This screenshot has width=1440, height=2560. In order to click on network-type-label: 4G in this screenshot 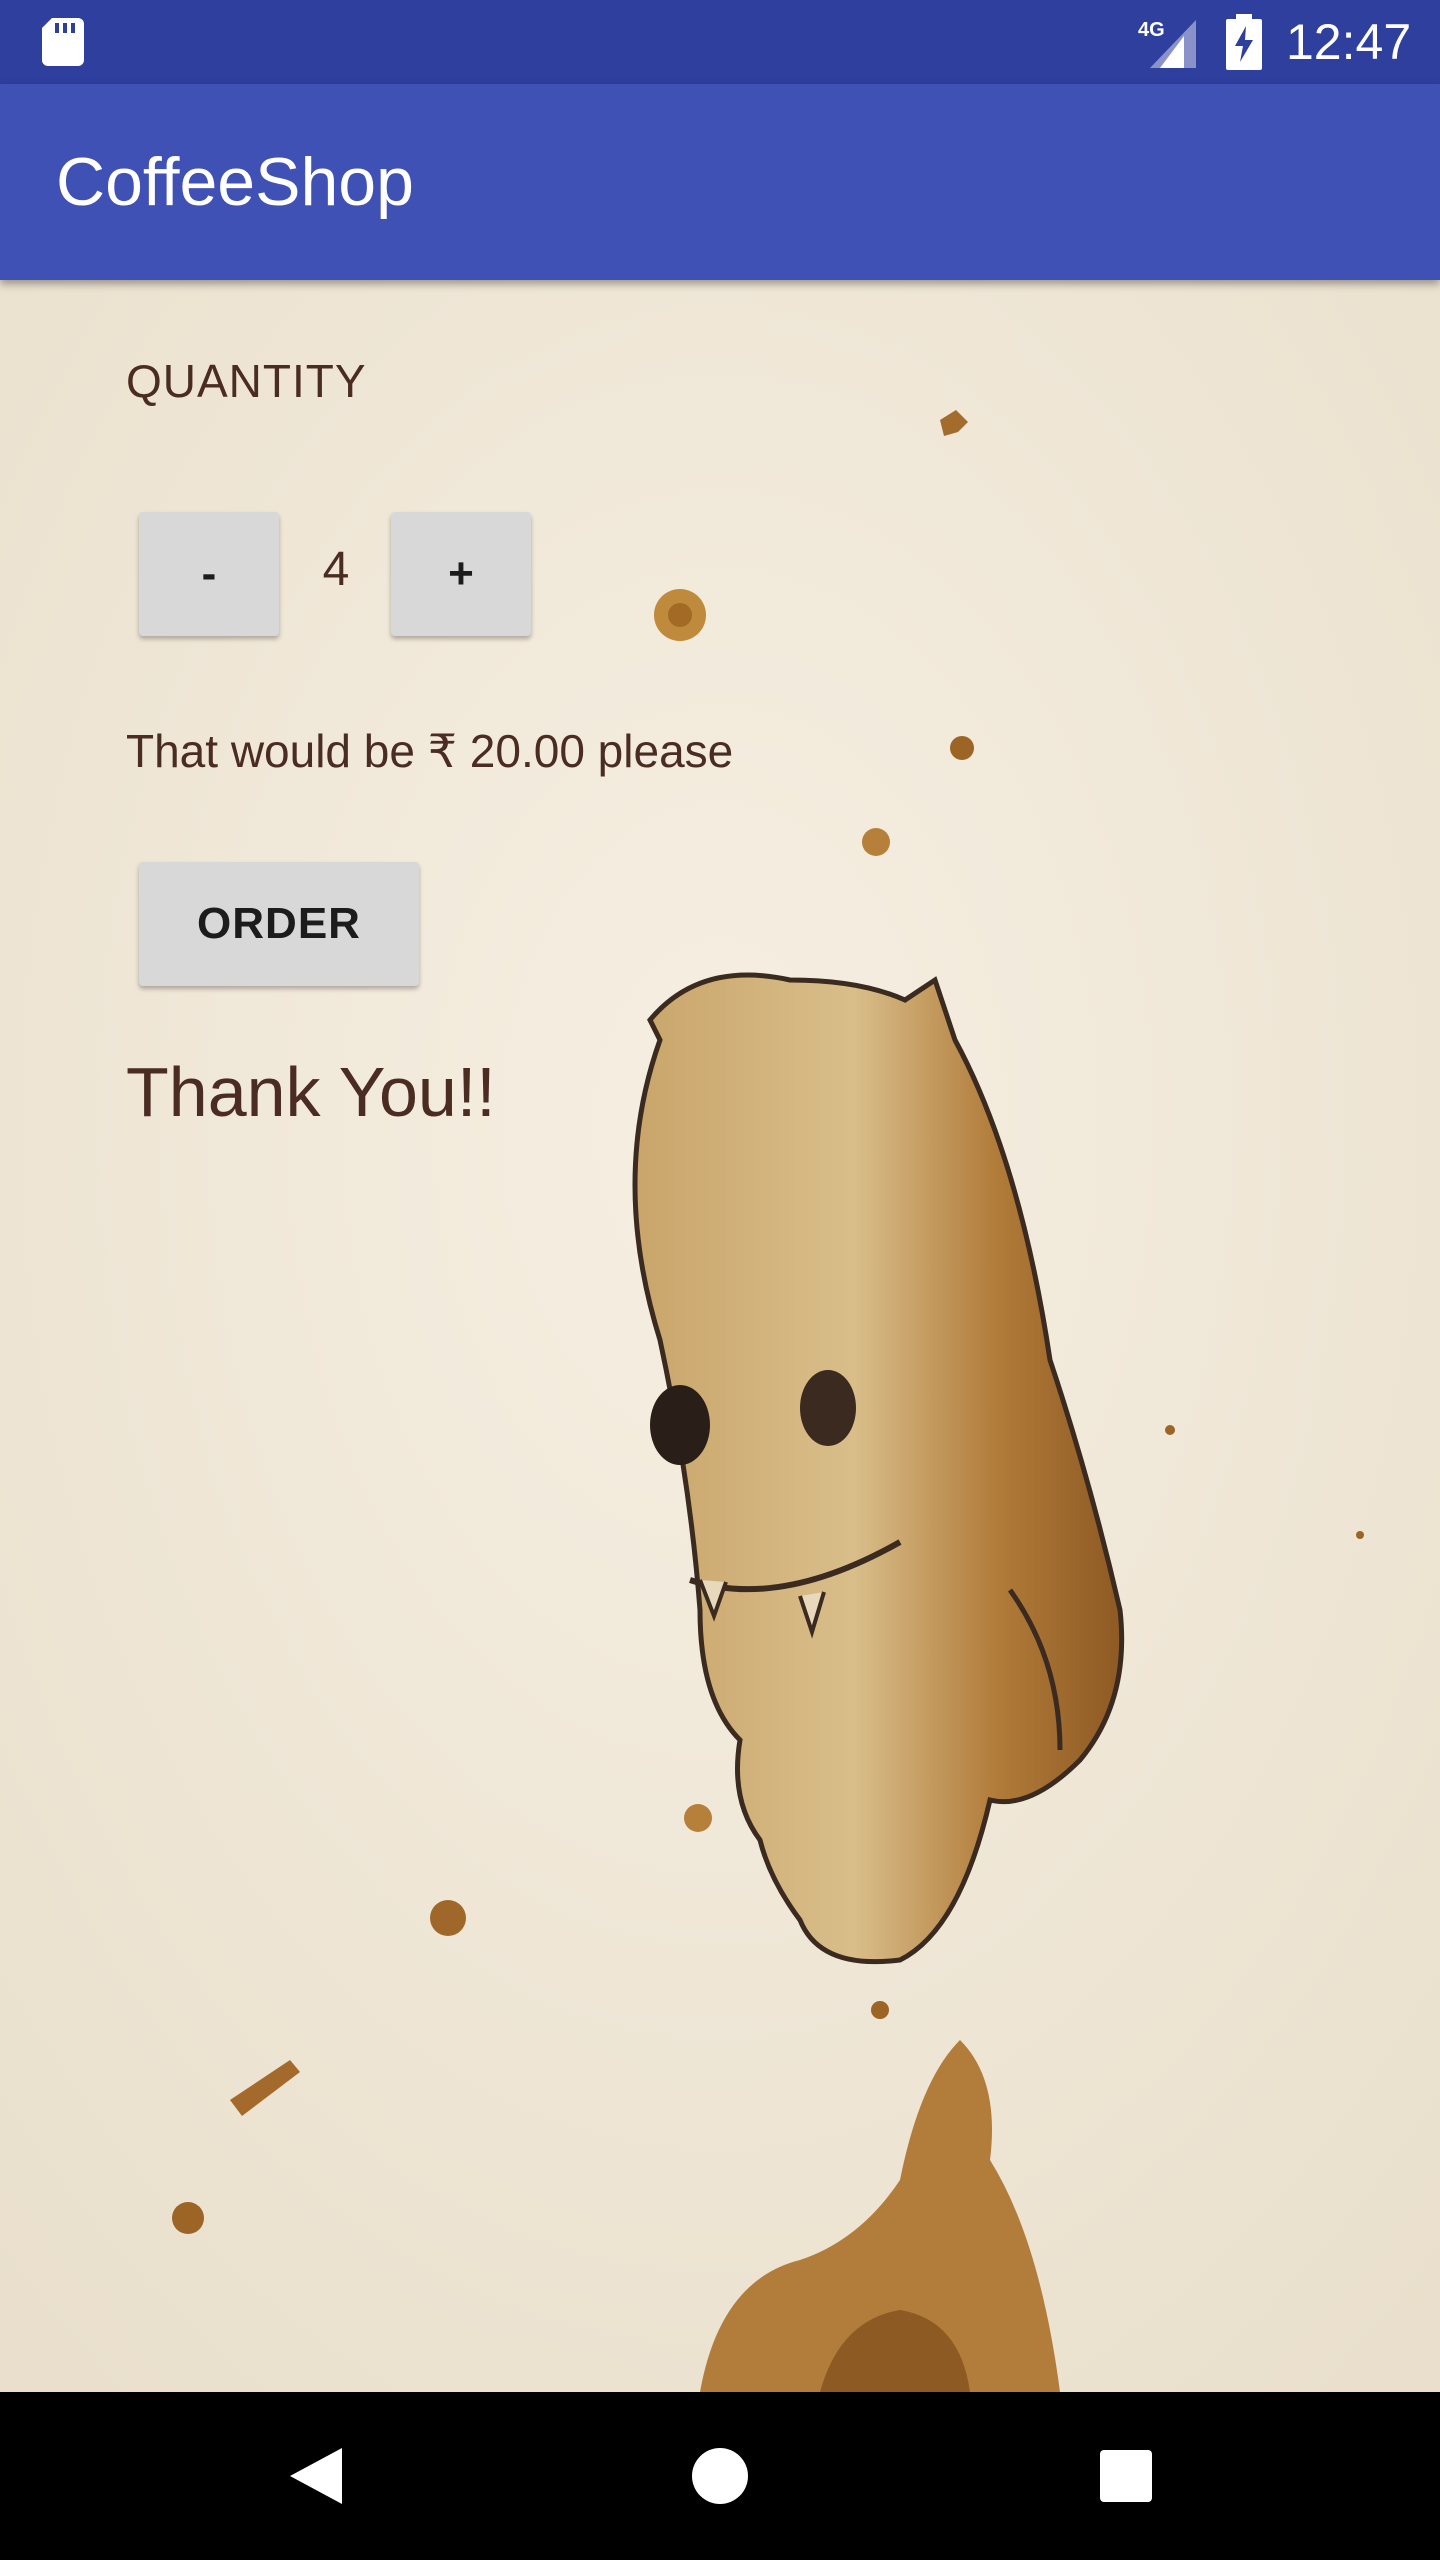, I will do `click(1151, 30)`.